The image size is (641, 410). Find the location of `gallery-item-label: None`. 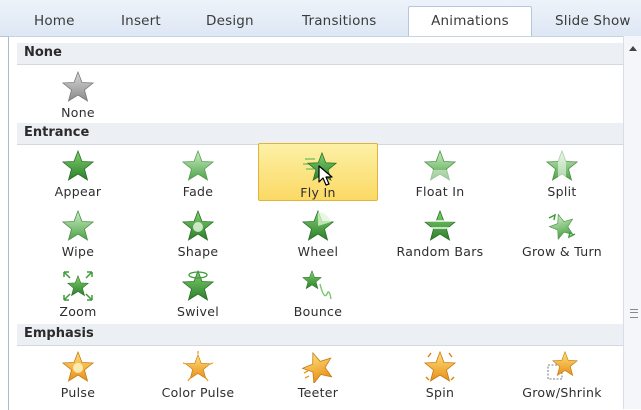

gallery-item-label: None is located at coordinates (78, 112).